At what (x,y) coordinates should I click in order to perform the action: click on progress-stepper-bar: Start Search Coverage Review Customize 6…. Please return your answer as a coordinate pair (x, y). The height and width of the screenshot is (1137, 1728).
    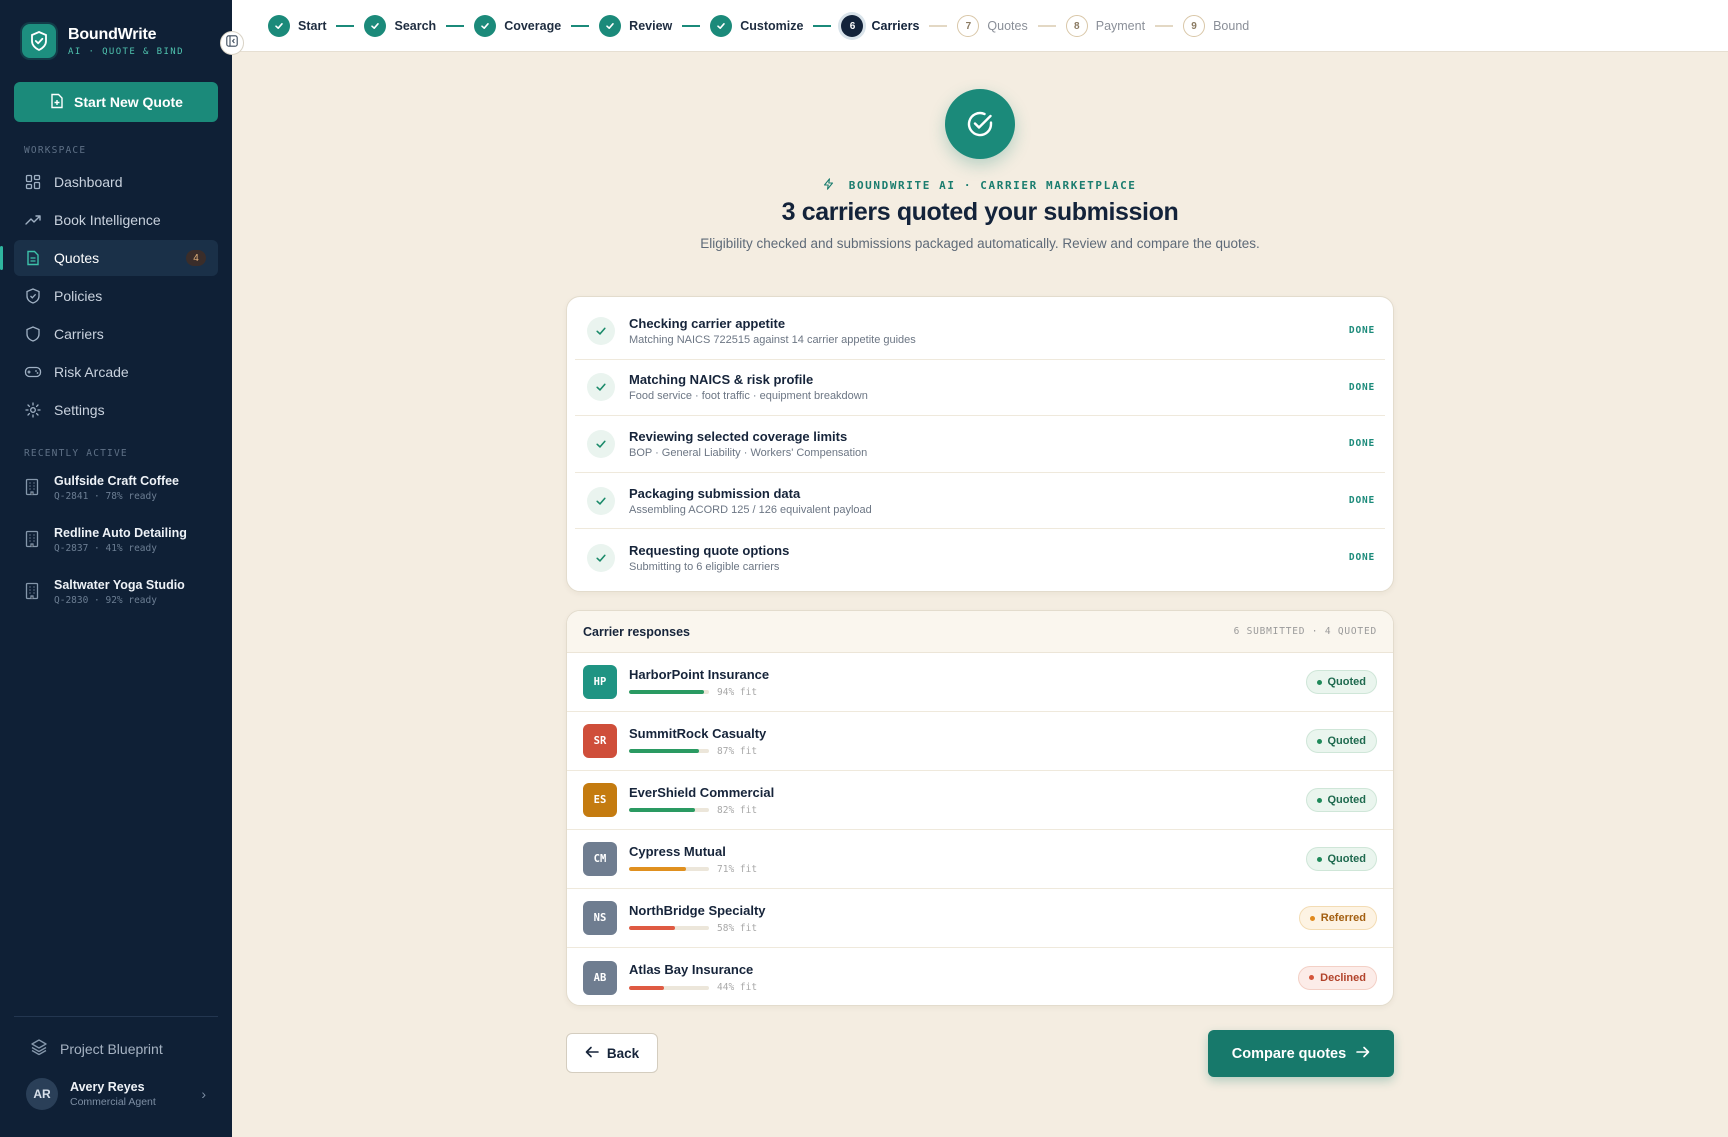
    Looking at the image, I should click on (980, 26).